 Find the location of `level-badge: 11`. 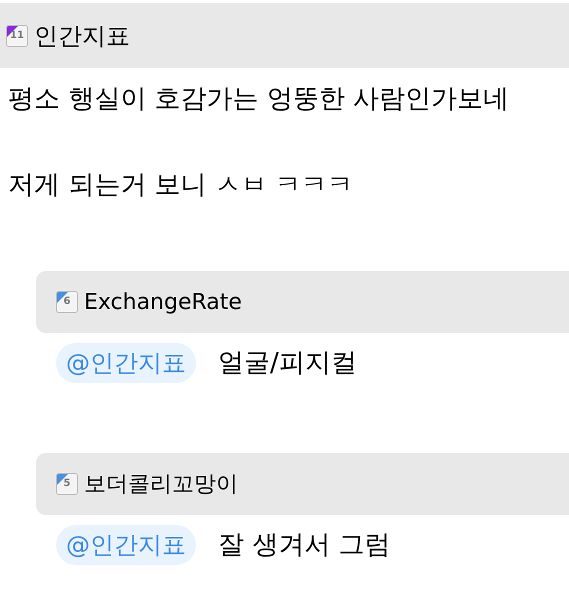

level-badge: 11 is located at coordinates (17, 35).